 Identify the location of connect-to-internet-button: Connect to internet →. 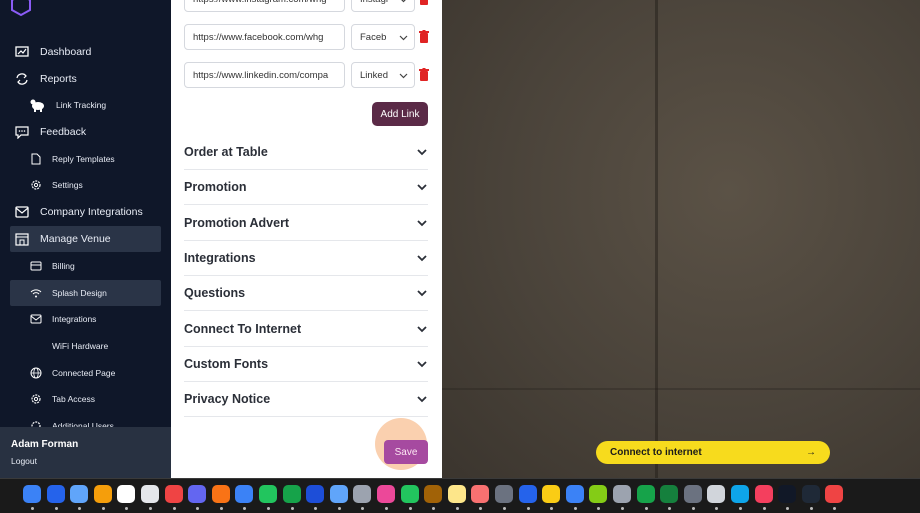
(713, 452).